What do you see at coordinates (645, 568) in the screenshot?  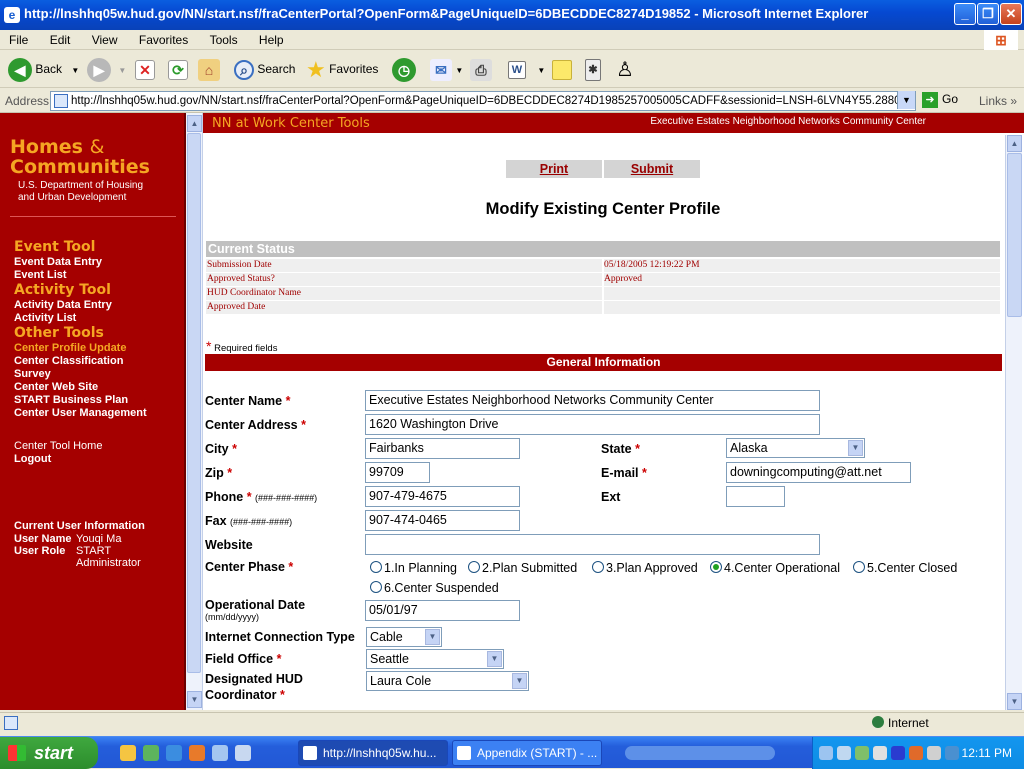 I see `phase-radio-3: 3.Plan Approved` at bounding box center [645, 568].